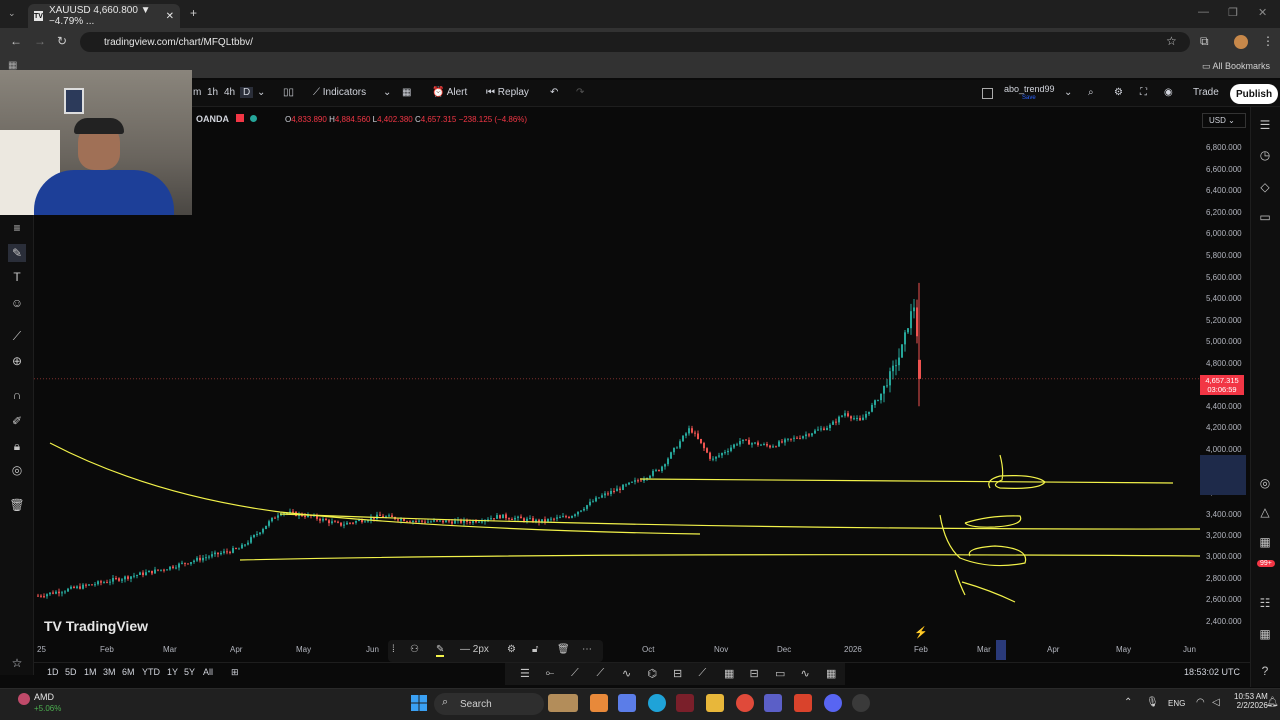  I want to click on grid-icon: ▦, so click(831, 673).